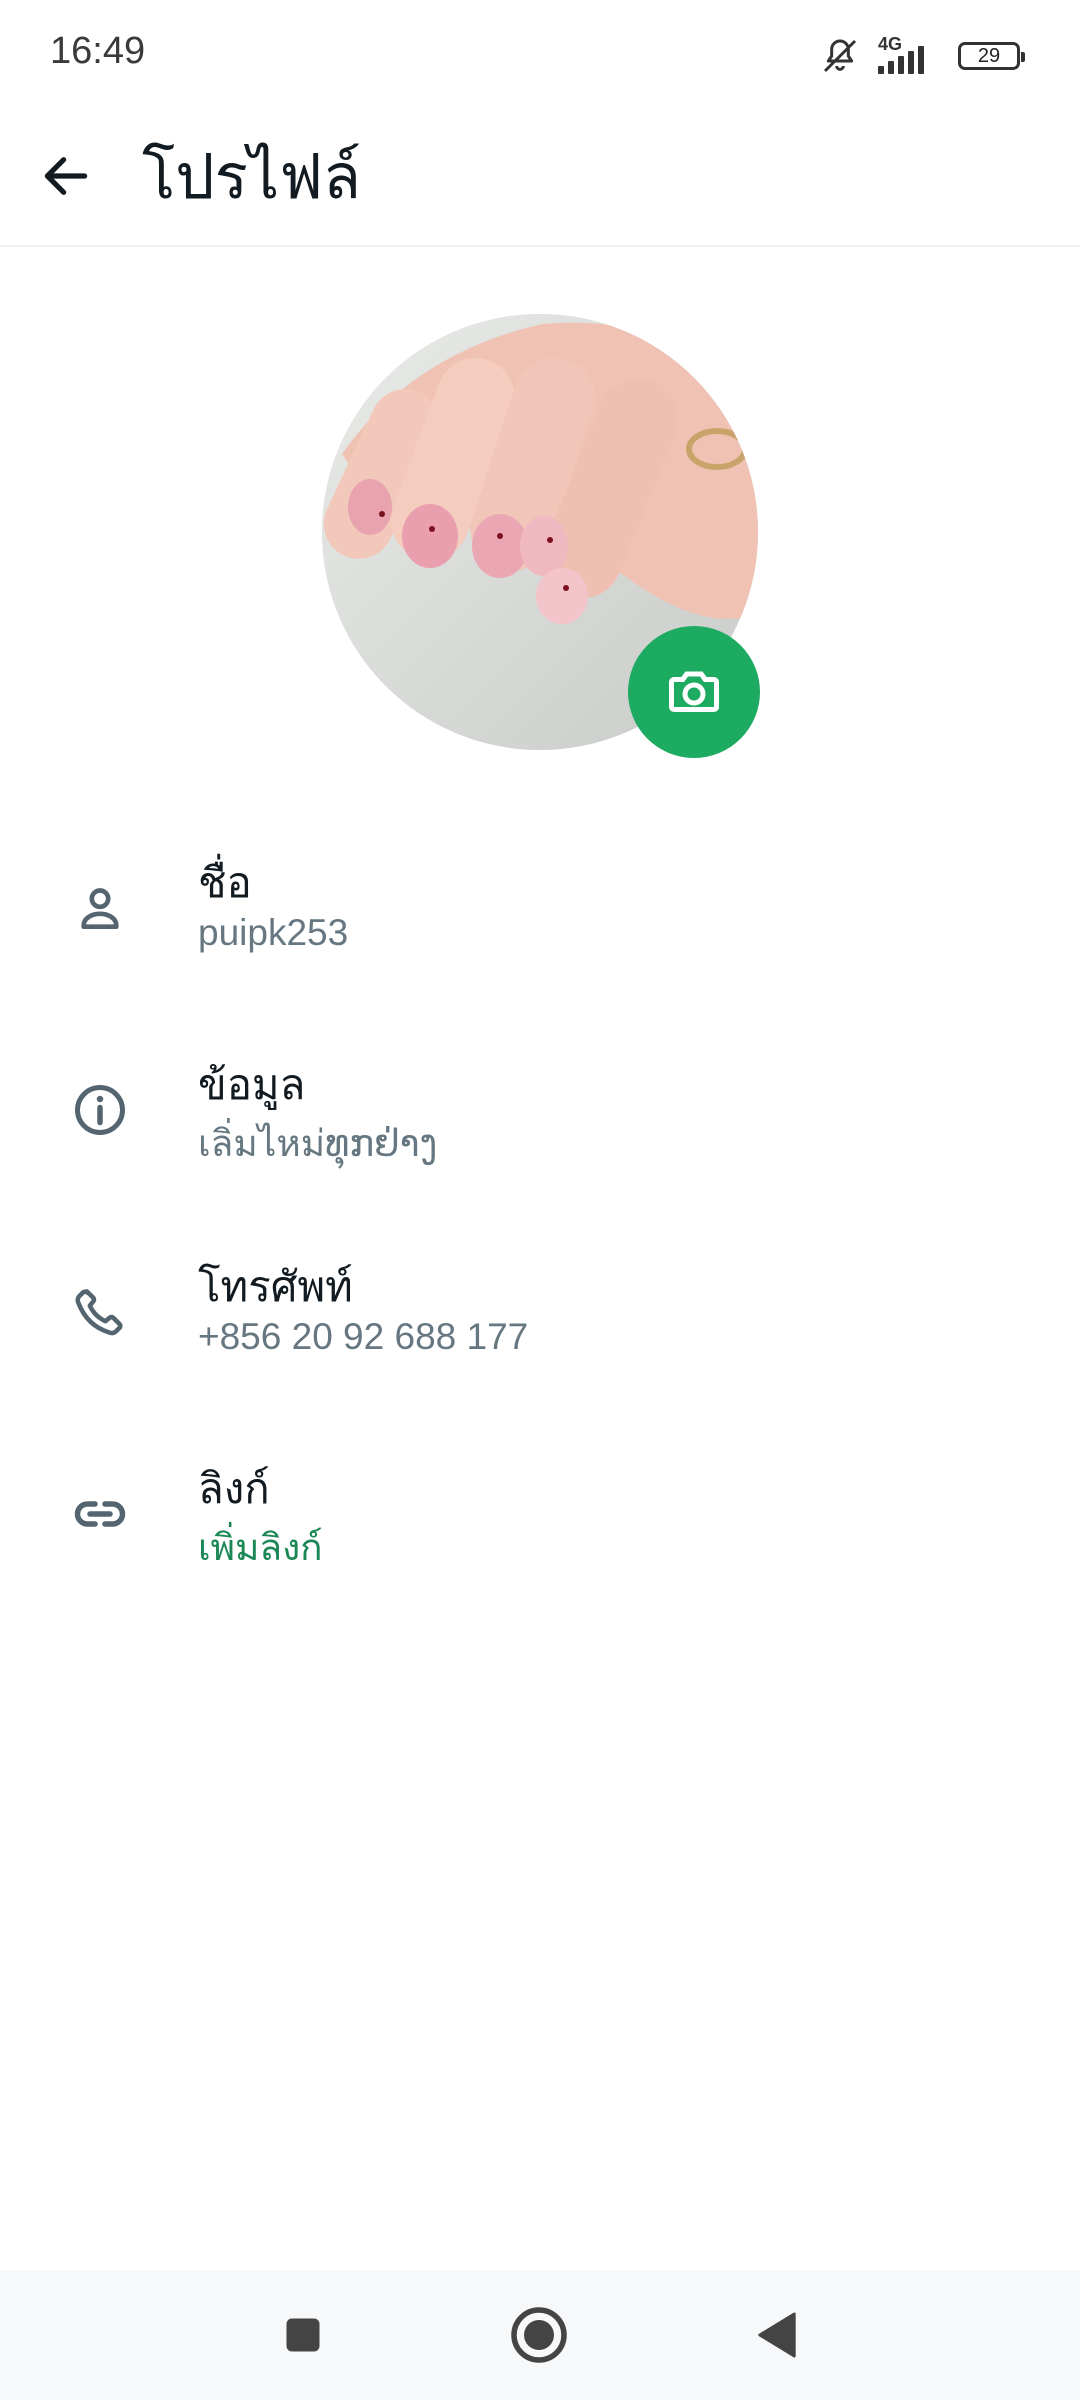  Describe the element at coordinates (540, 55) in the screenshot. I see `status-bar: 16:49 4G 29` at that location.